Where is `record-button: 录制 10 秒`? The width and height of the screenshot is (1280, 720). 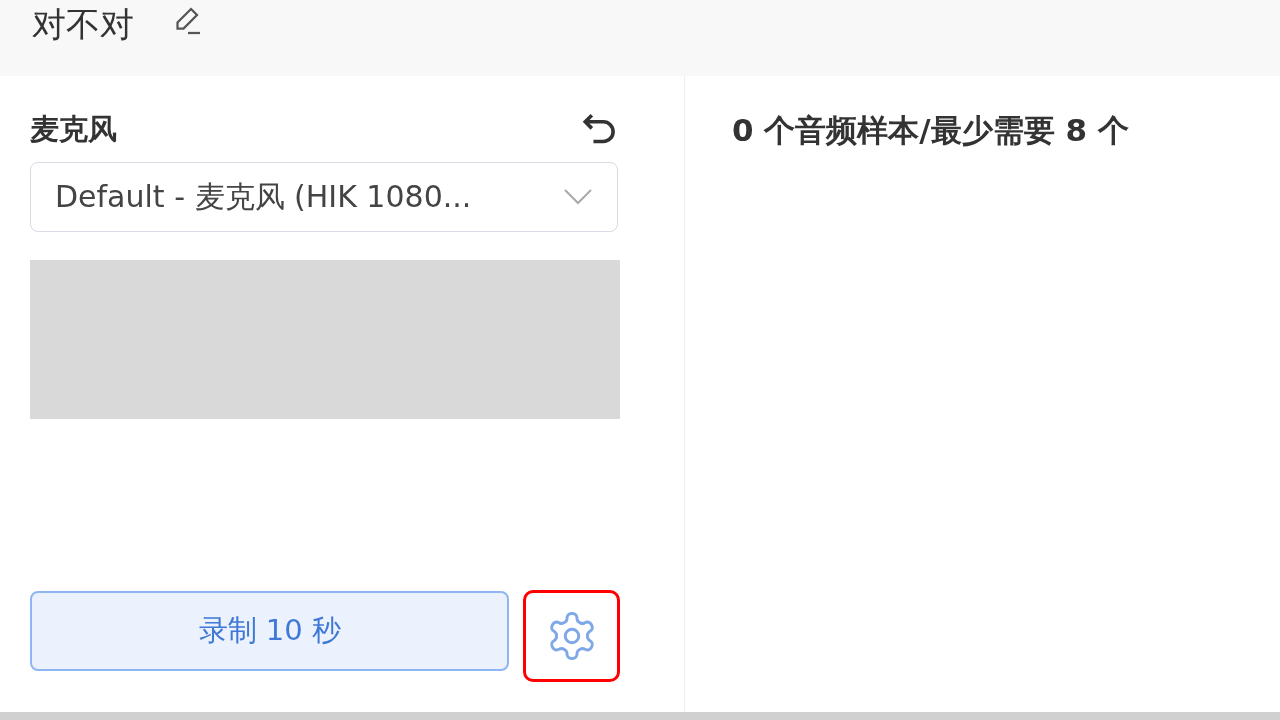
record-button: 录制 10 秒 is located at coordinates (270, 631).